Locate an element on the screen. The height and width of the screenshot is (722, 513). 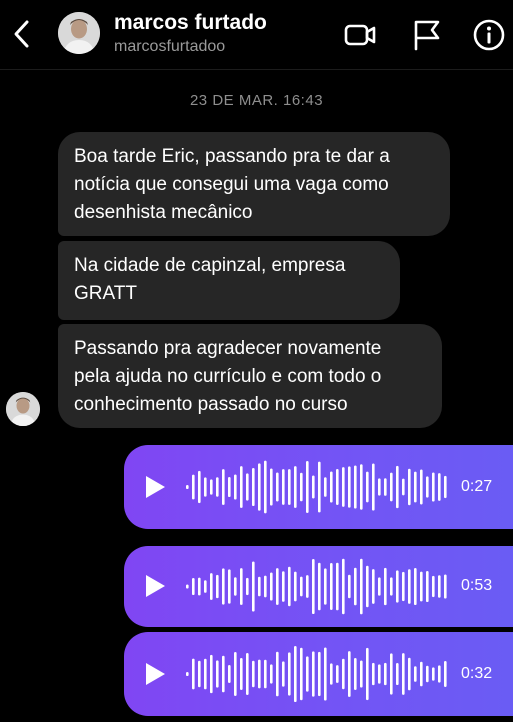
message-line: Boa tarde Eric, passando pra te dar a is located at coordinates (232, 156).